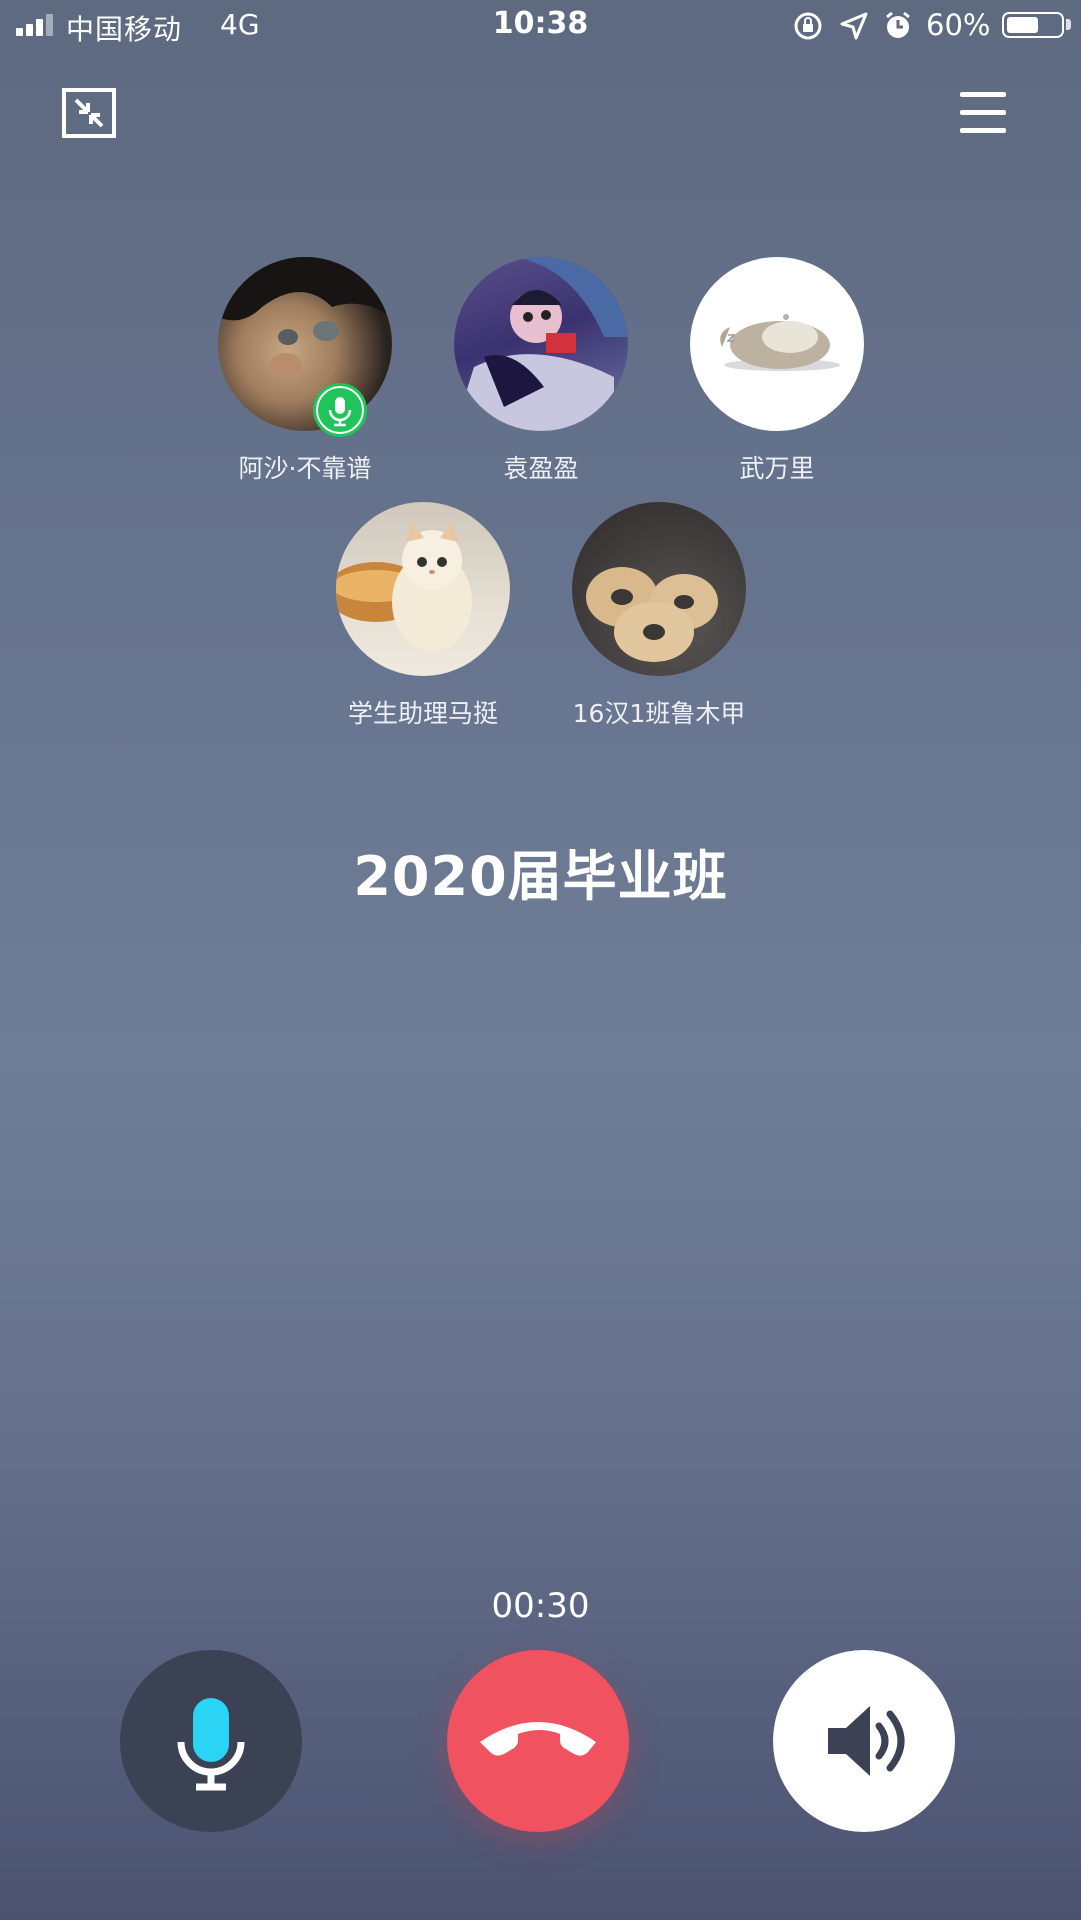  I want to click on hang-up-button, so click(538, 1741).